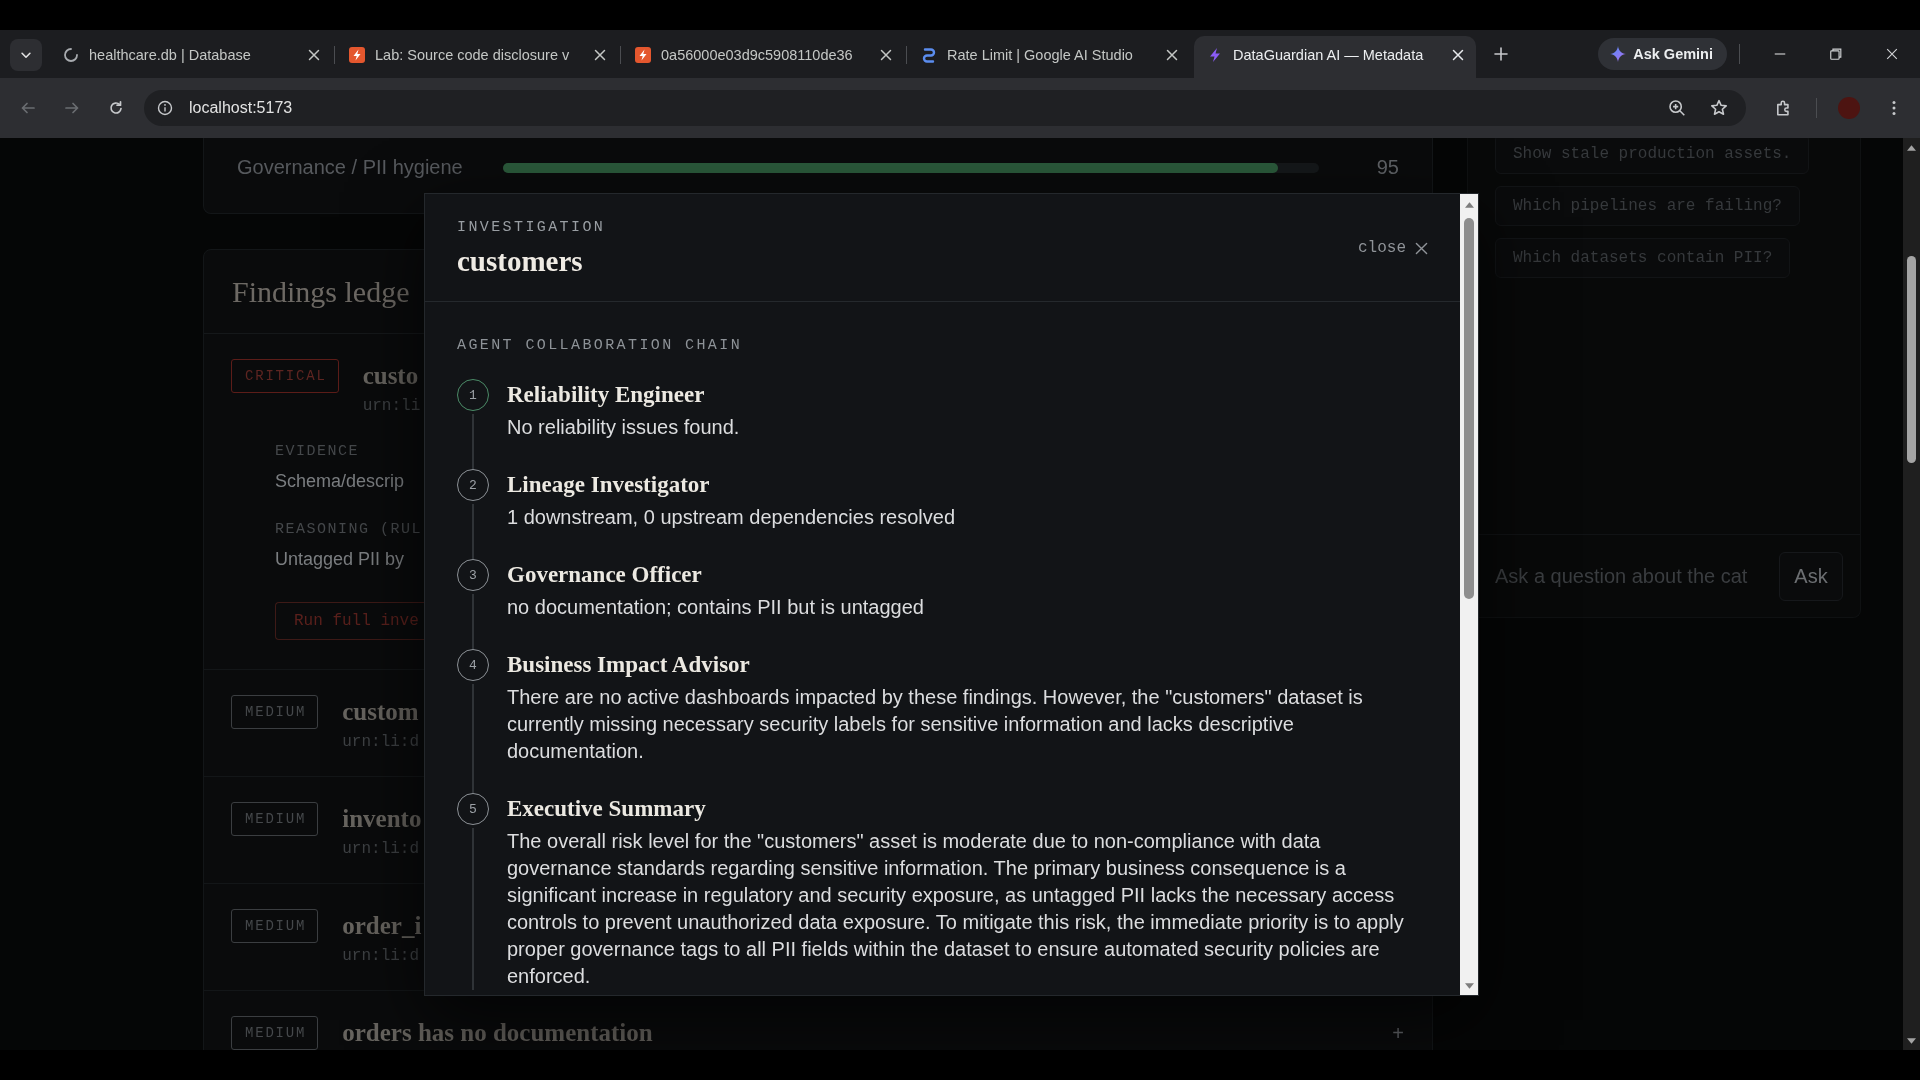 The width and height of the screenshot is (1920, 1080). Describe the element at coordinates (317, 452) in the screenshot. I see `evidence-label: EVIDENCE` at that location.